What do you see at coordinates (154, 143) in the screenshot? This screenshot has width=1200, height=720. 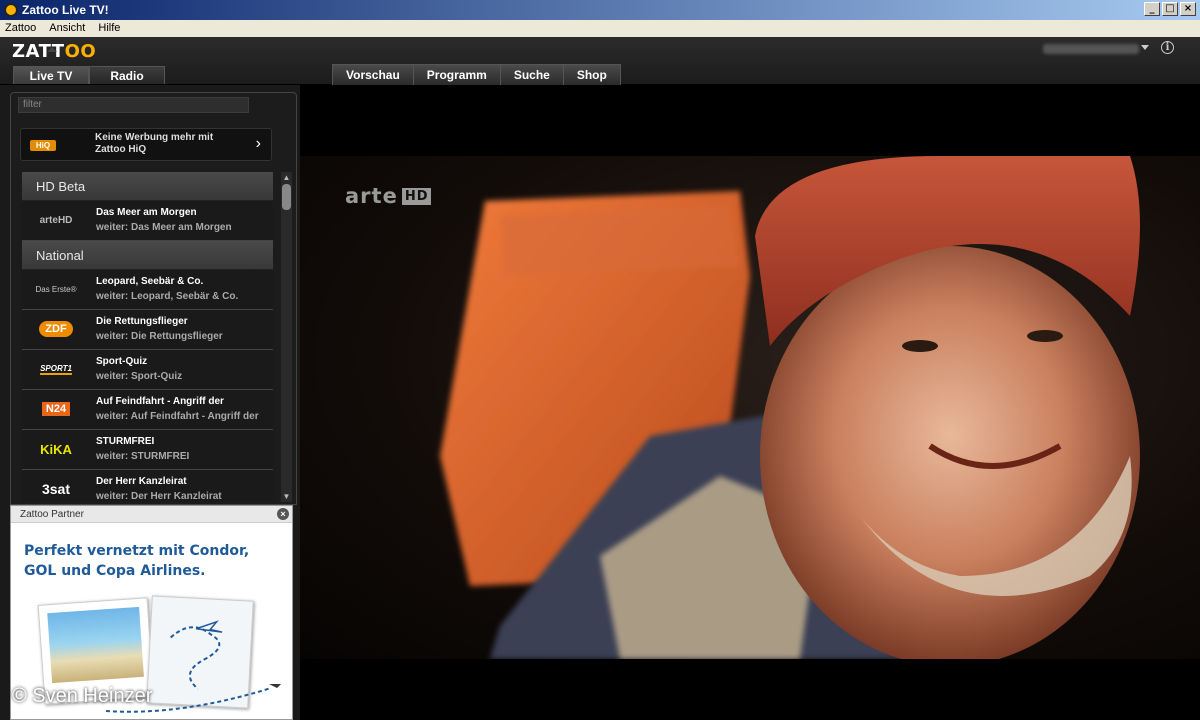 I see `promo-text: Keine Werbung mehr mit Zattoo HiQ` at bounding box center [154, 143].